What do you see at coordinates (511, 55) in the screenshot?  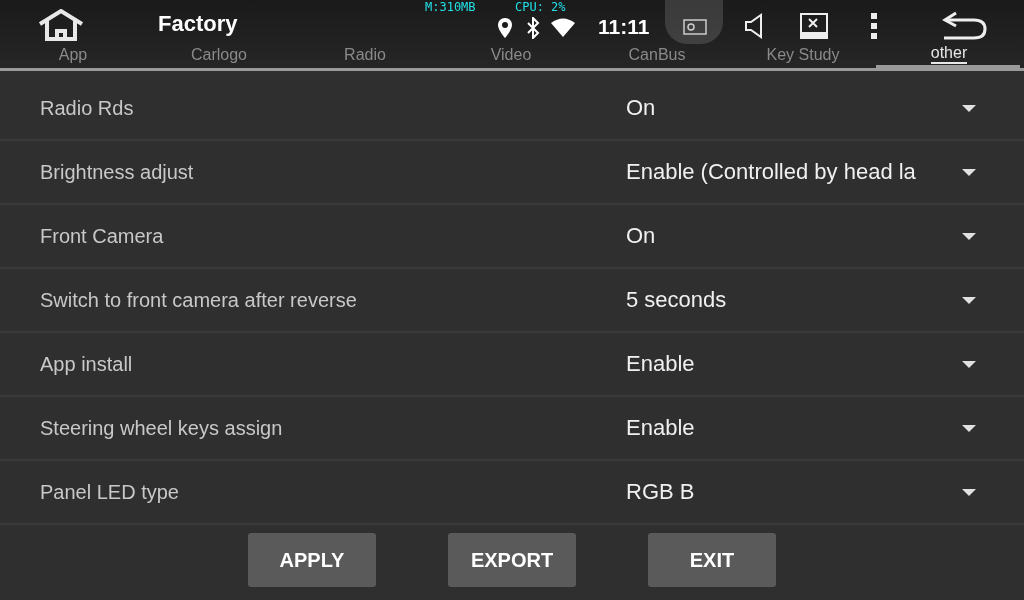 I see `tab: Video` at bounding box center [511, 55].